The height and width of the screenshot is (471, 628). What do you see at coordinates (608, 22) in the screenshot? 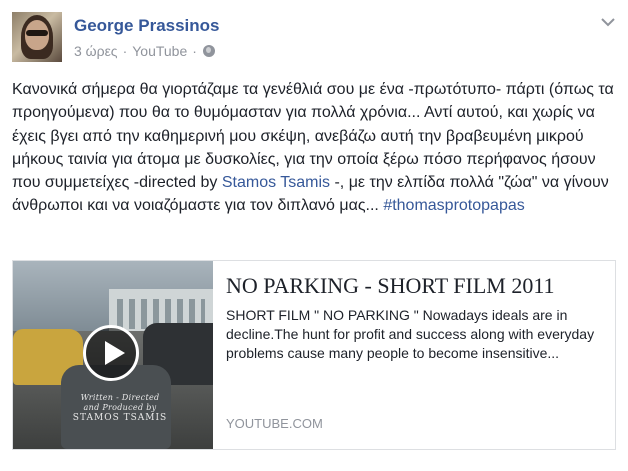
I see `chevron-down-icon` at bounding box center [608, 22].